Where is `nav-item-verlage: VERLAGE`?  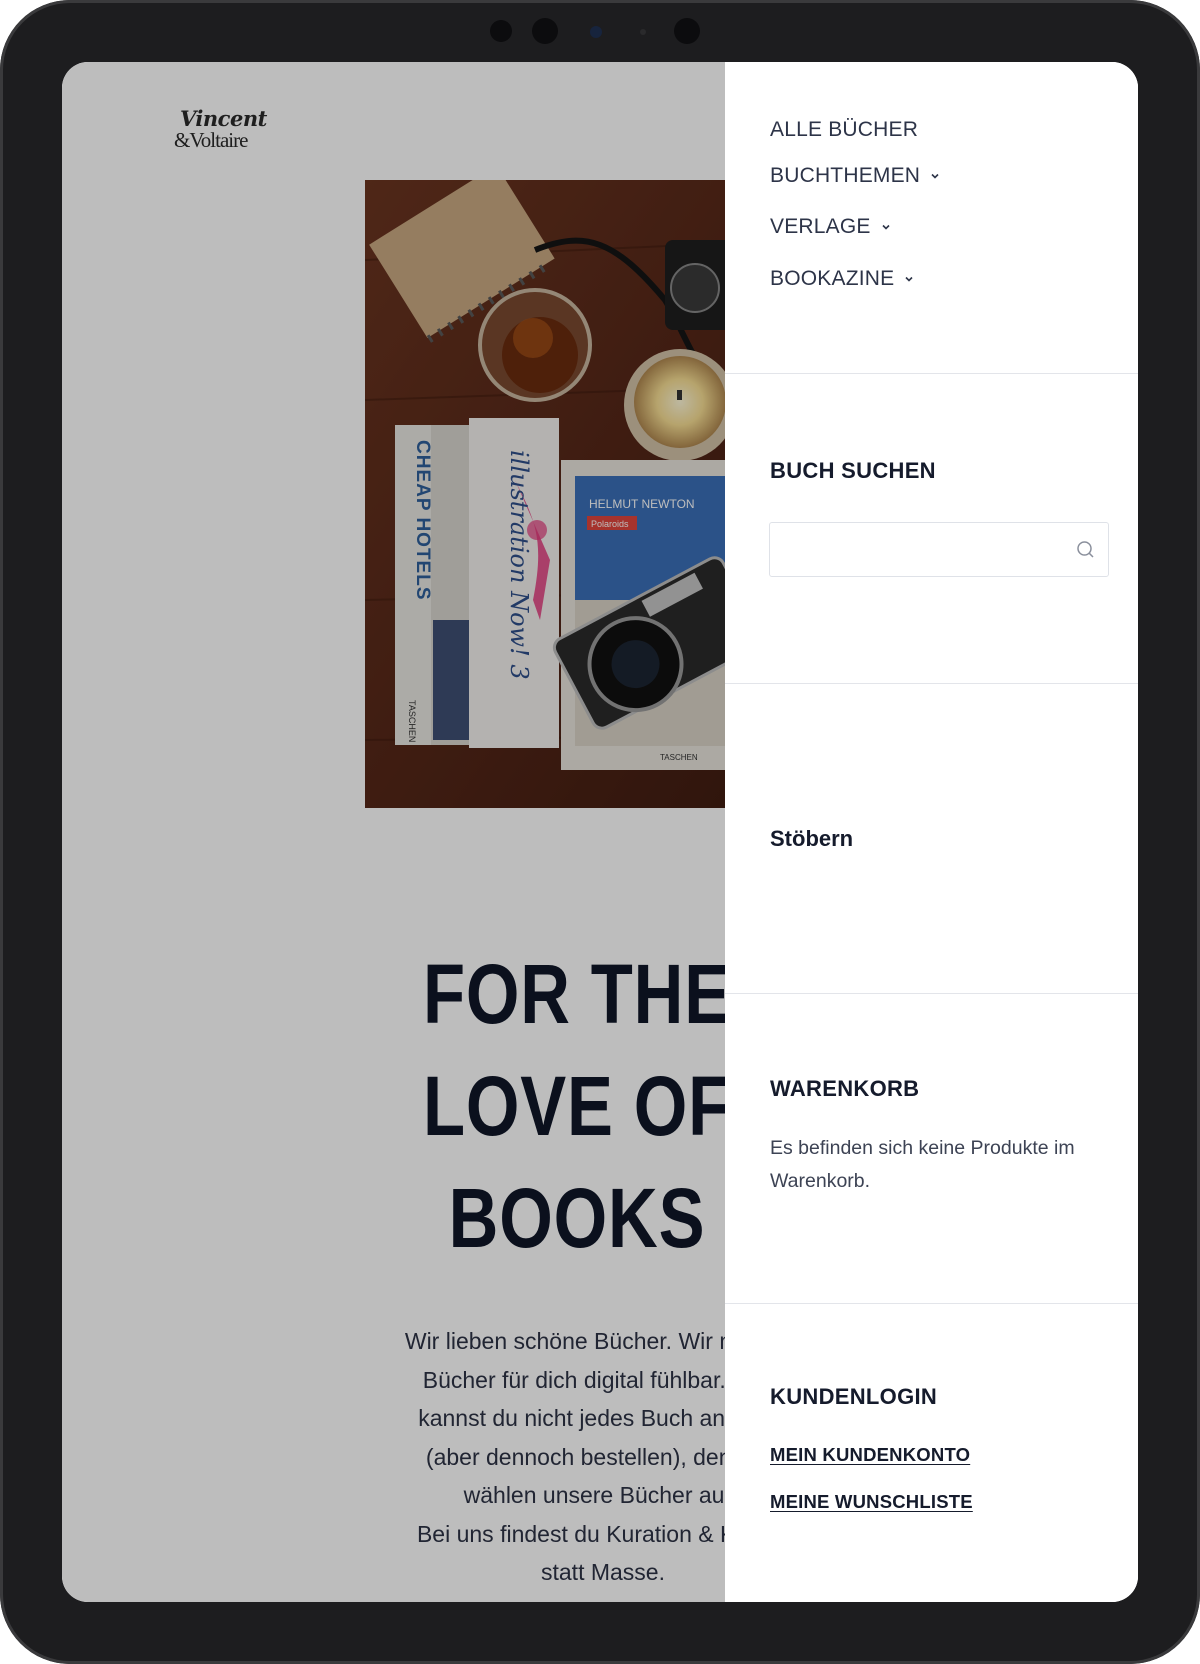
nav-item-verlage: VERLAGE is located at coordinates (830, 227).